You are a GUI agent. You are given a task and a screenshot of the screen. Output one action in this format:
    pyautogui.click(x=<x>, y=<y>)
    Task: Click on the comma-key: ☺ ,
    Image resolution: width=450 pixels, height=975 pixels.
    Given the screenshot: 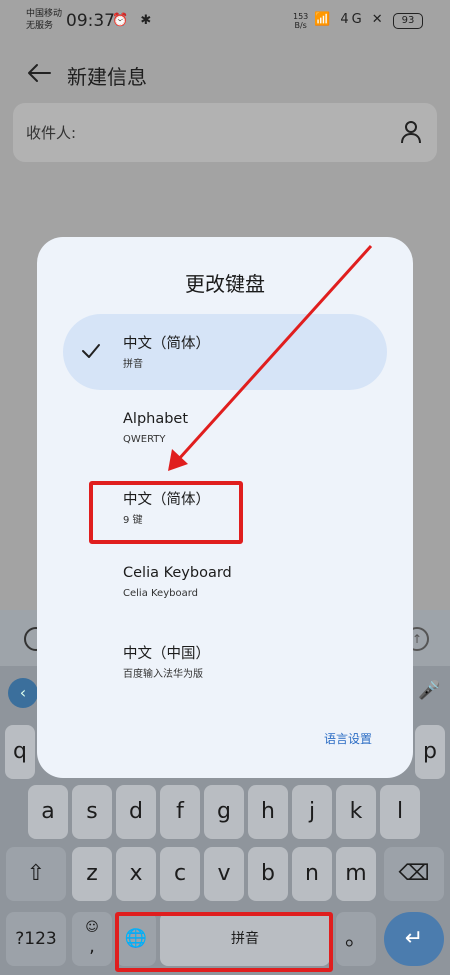 What is the action you would take?
    pyautogui.click(x=92, y=939)
    